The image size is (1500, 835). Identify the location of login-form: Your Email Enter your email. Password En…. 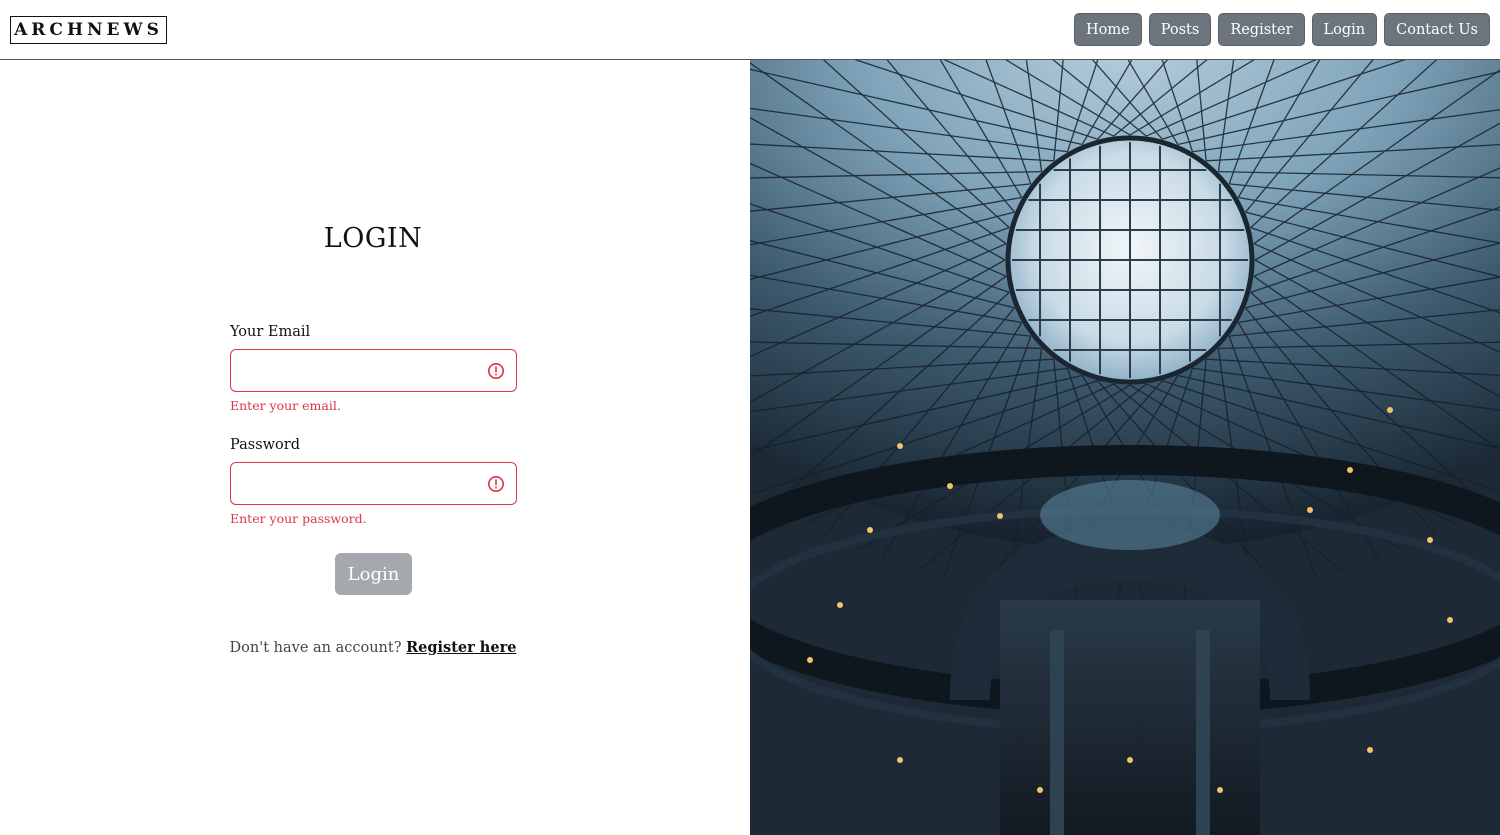
(373, 425).